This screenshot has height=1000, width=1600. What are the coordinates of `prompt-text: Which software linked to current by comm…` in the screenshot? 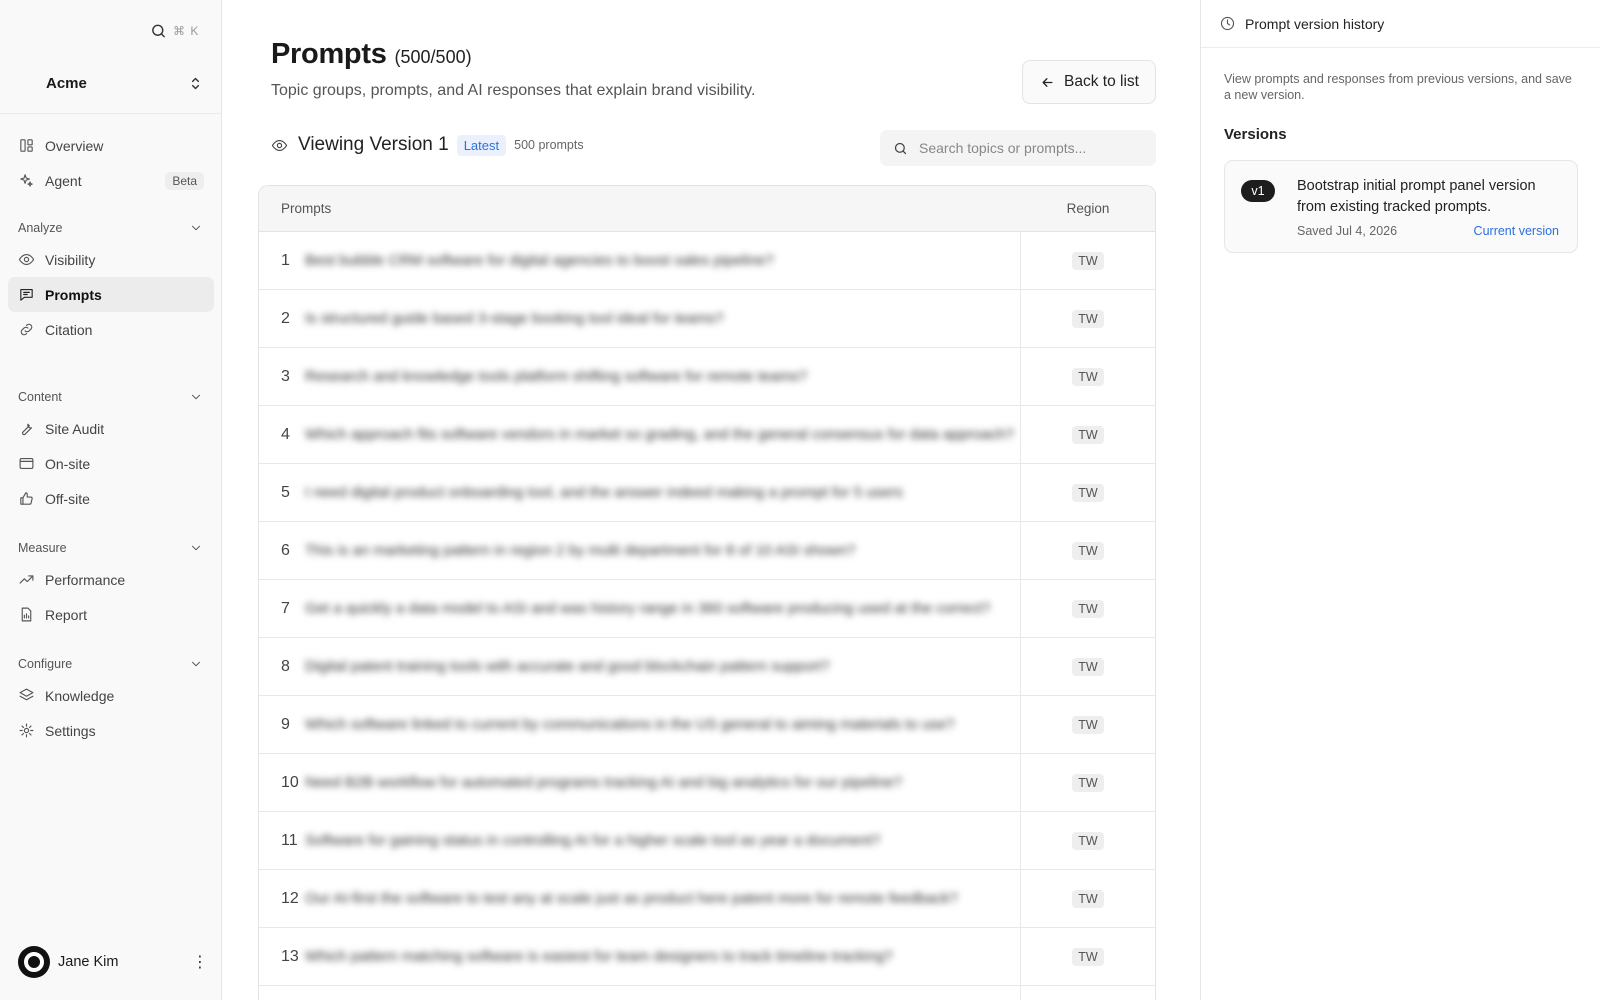 It's located at (630, 724).